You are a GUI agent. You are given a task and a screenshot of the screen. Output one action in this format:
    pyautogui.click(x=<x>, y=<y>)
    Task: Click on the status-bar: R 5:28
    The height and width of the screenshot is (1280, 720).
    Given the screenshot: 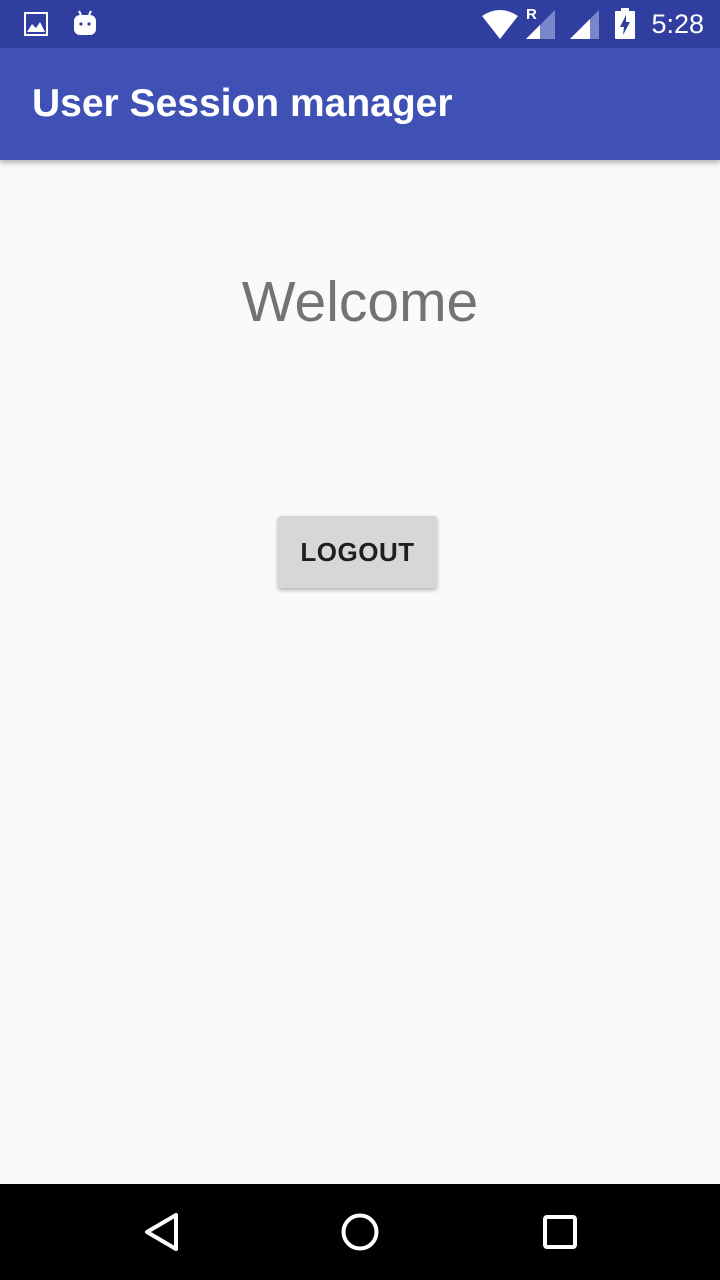 What is the action you would take?
    pyautogui.click(x=360, y=24)
    